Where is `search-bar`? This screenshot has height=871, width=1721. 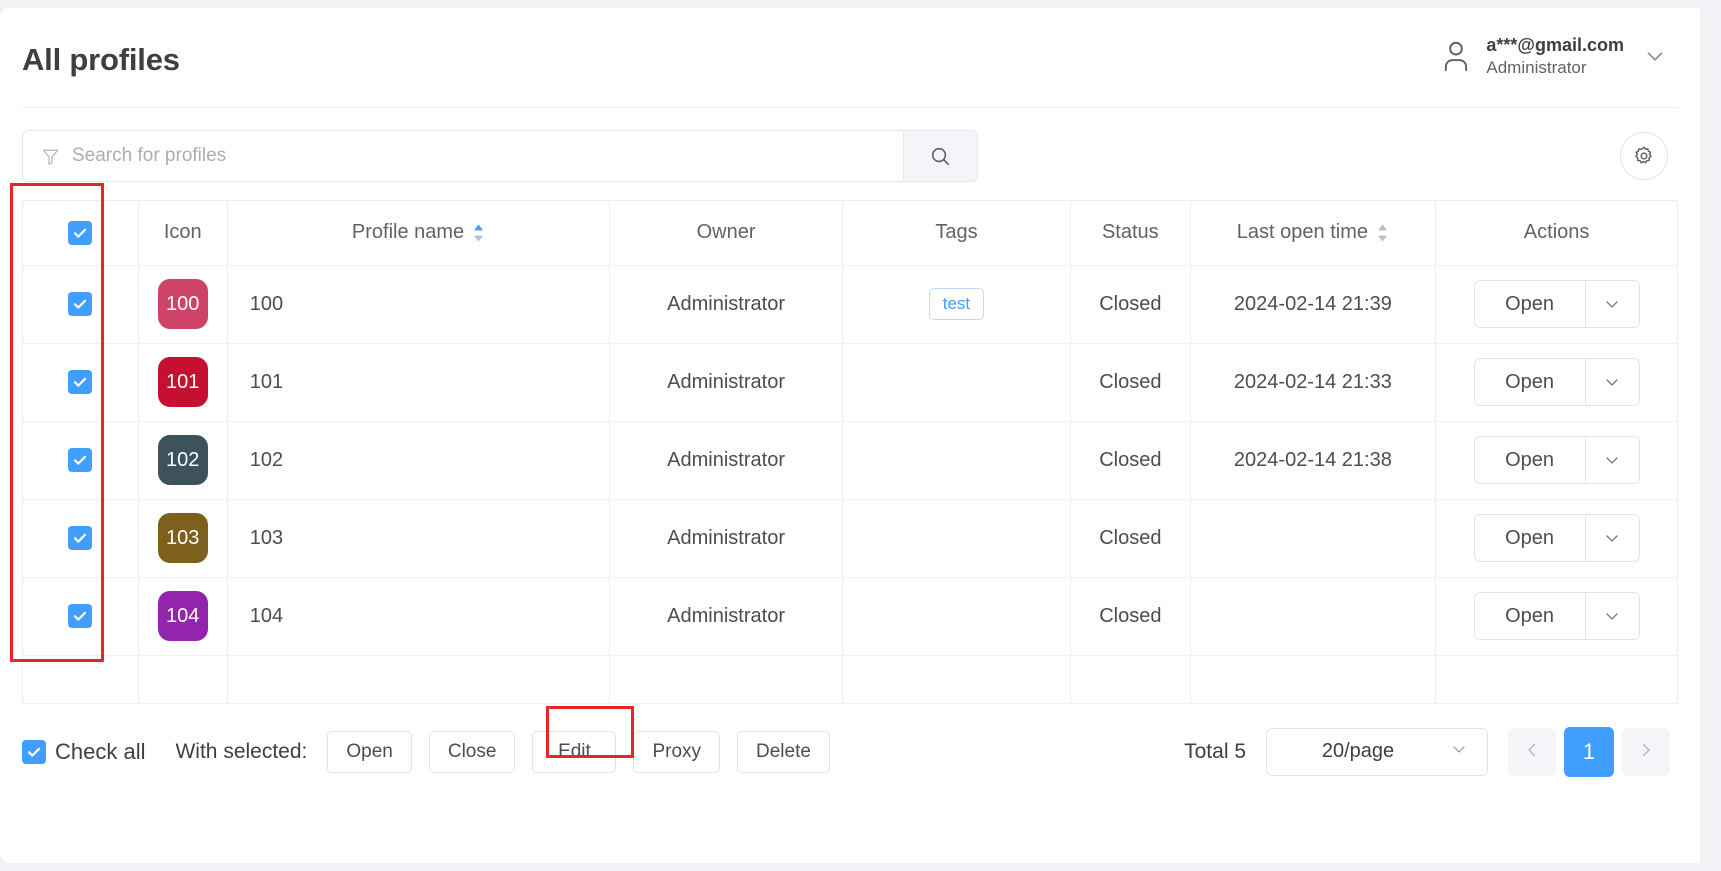
search-bar is located at coordinates (500, 156).